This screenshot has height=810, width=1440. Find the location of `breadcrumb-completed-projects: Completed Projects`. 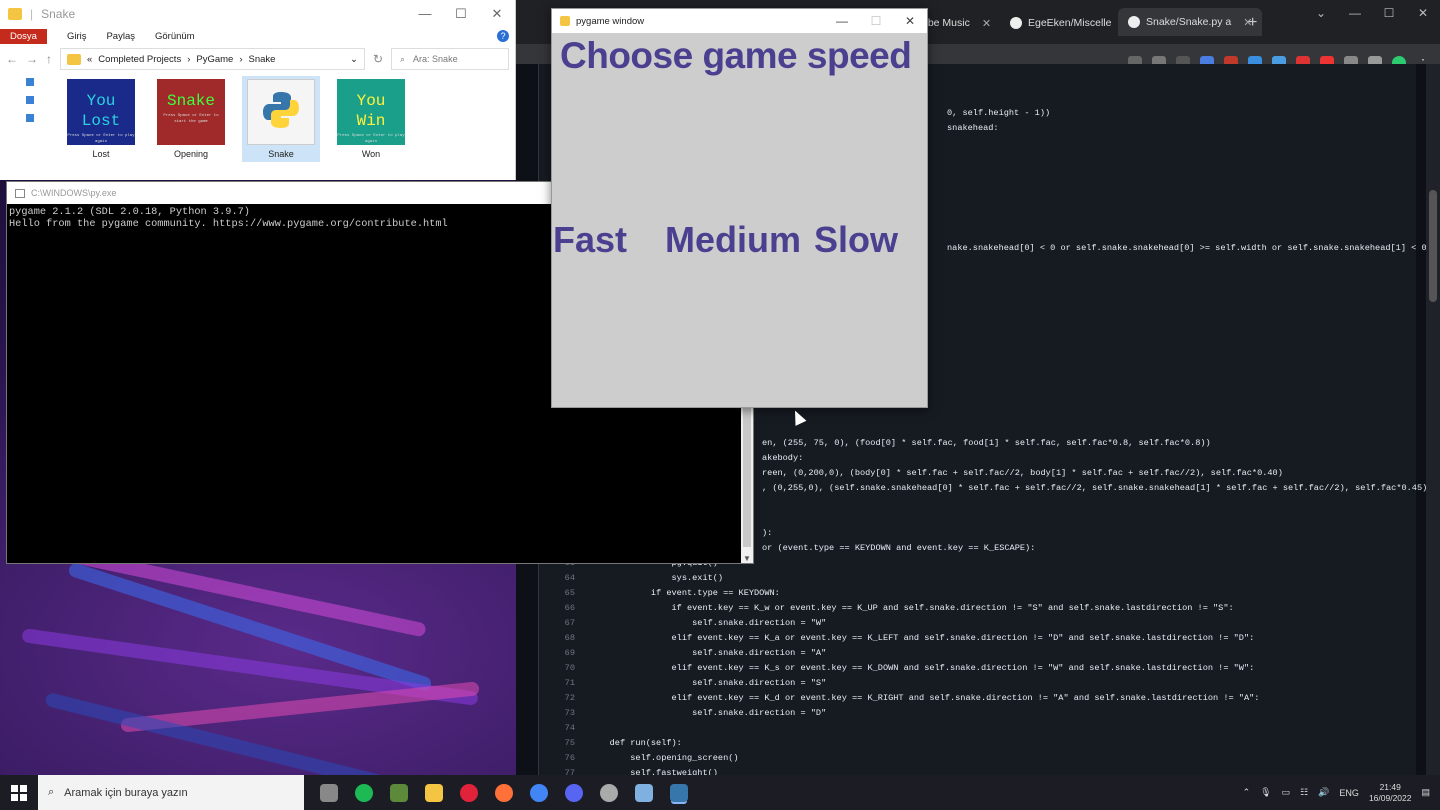

breadcrumb-completed-projects: Completed Projects is located at coordinates (139, 59).